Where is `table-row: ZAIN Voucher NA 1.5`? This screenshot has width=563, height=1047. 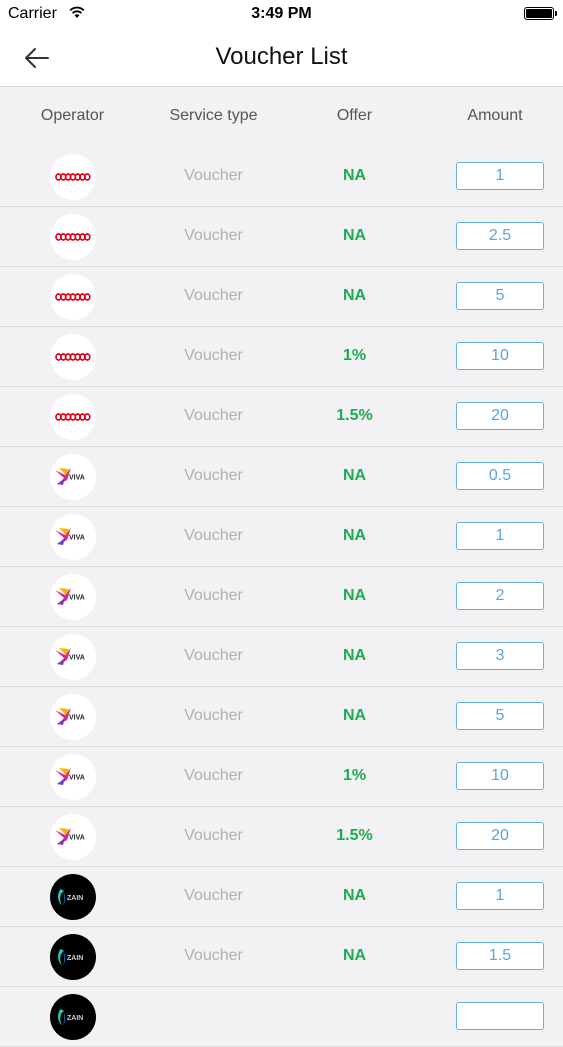
table-row: ZAIN Voucher NA 1.5 is located at coordinates (281, 957).